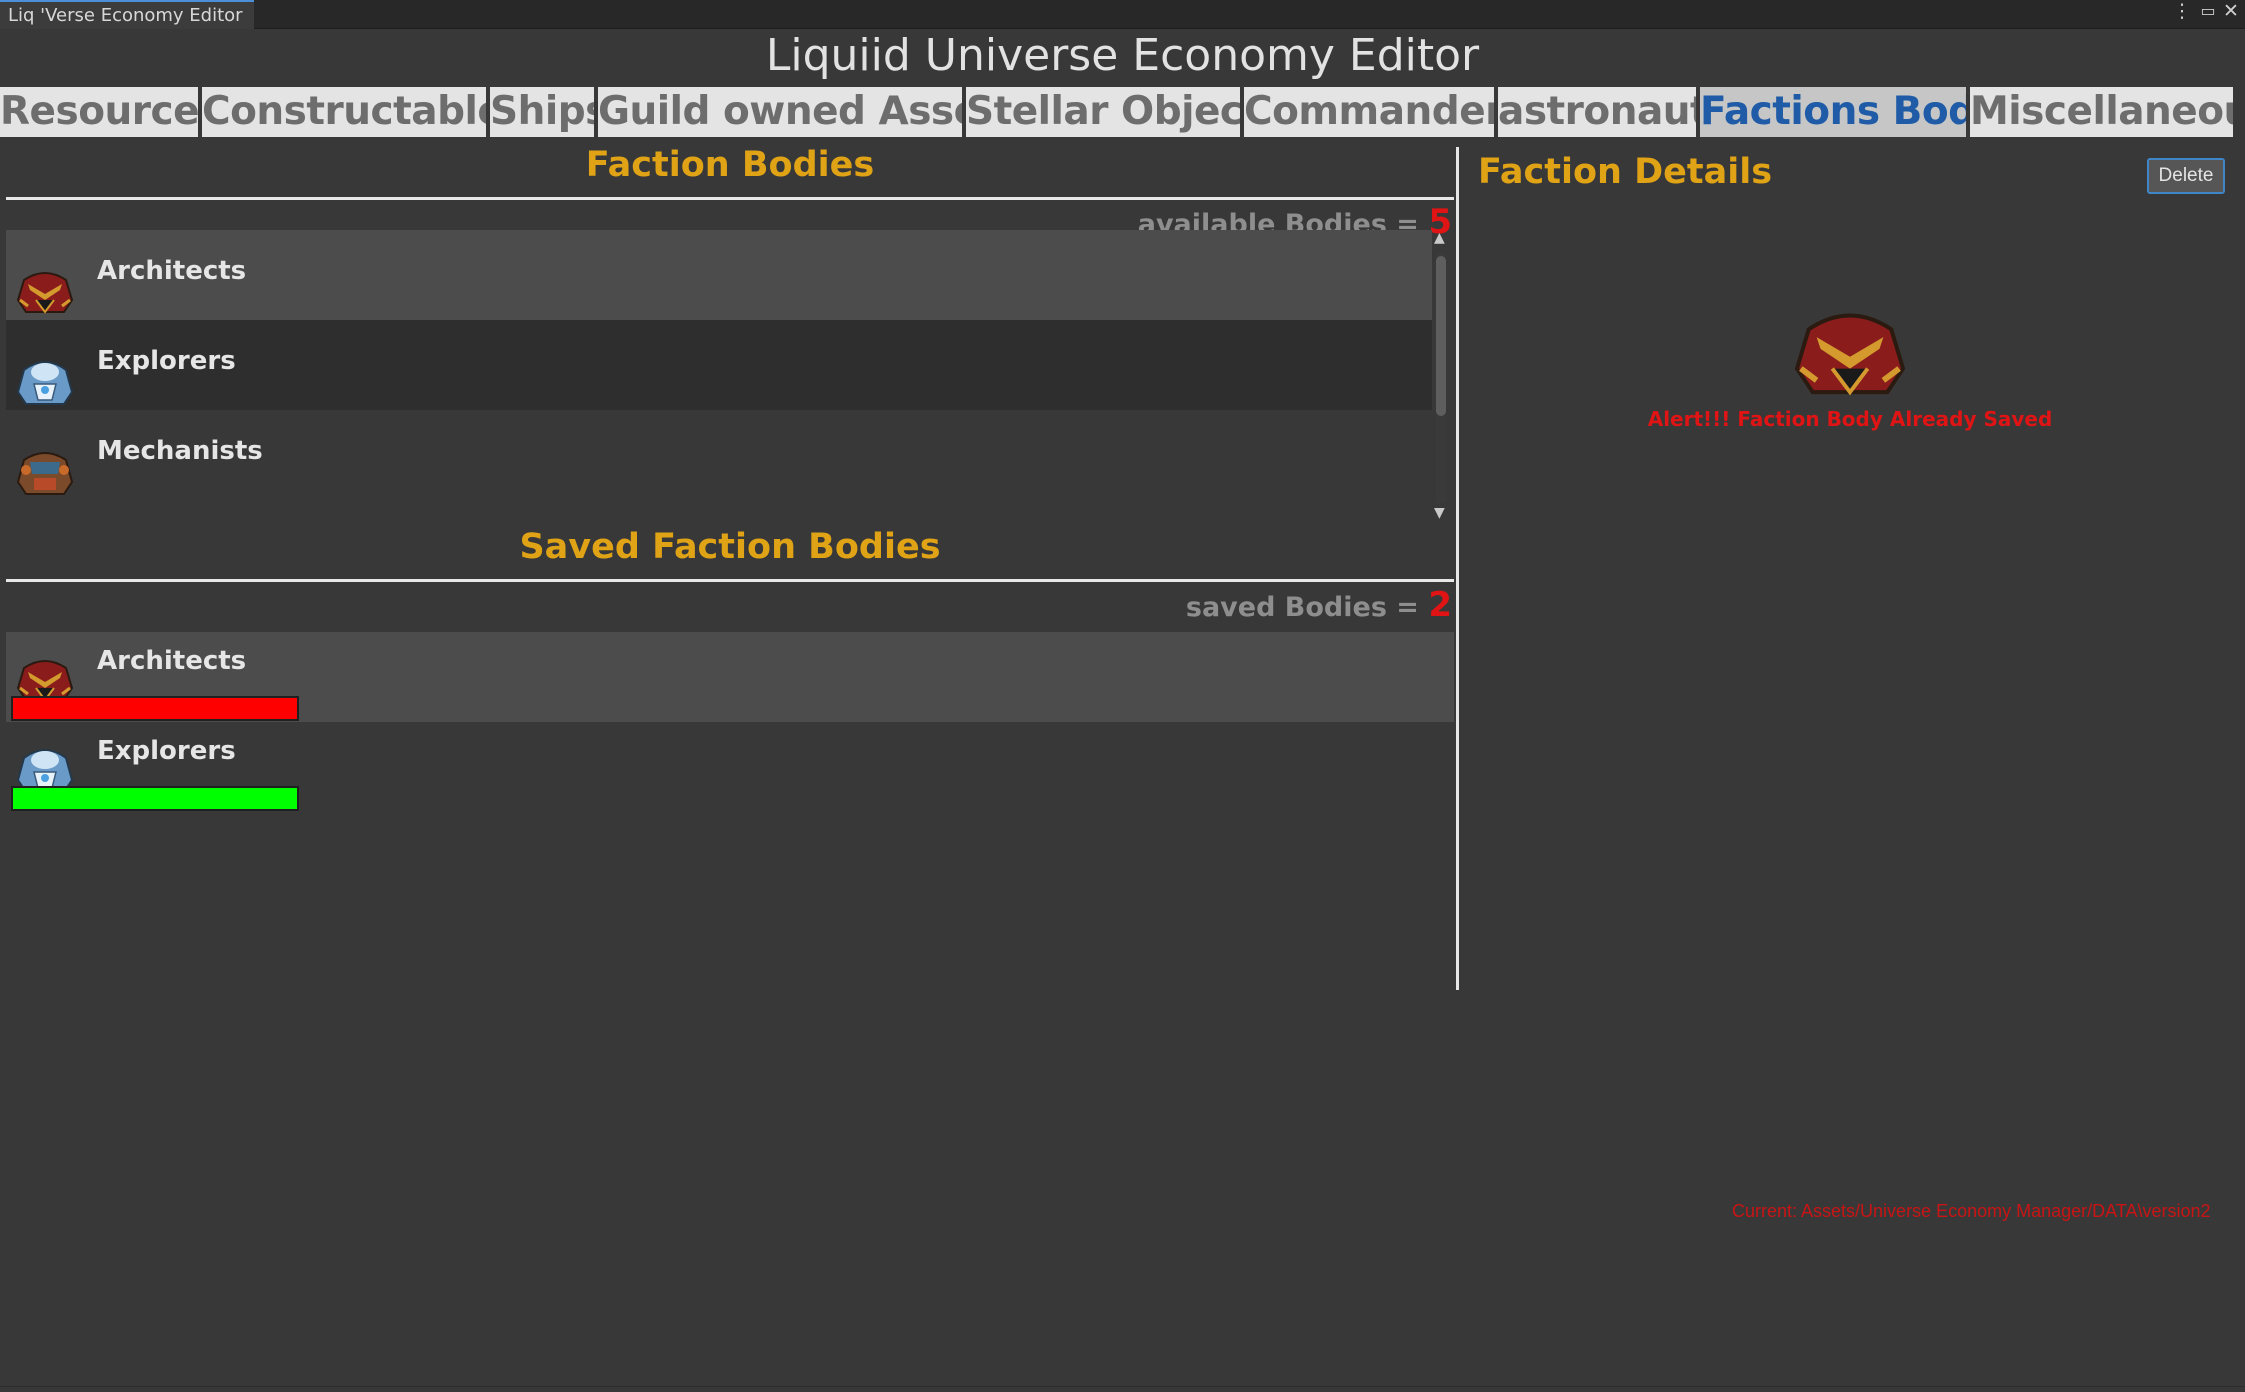 The image size is (2245, 1392). What do you see at coordinates (99, 112) in the screenshot?
I see `tab-resources: Resources` at bounding box center [99, 112].